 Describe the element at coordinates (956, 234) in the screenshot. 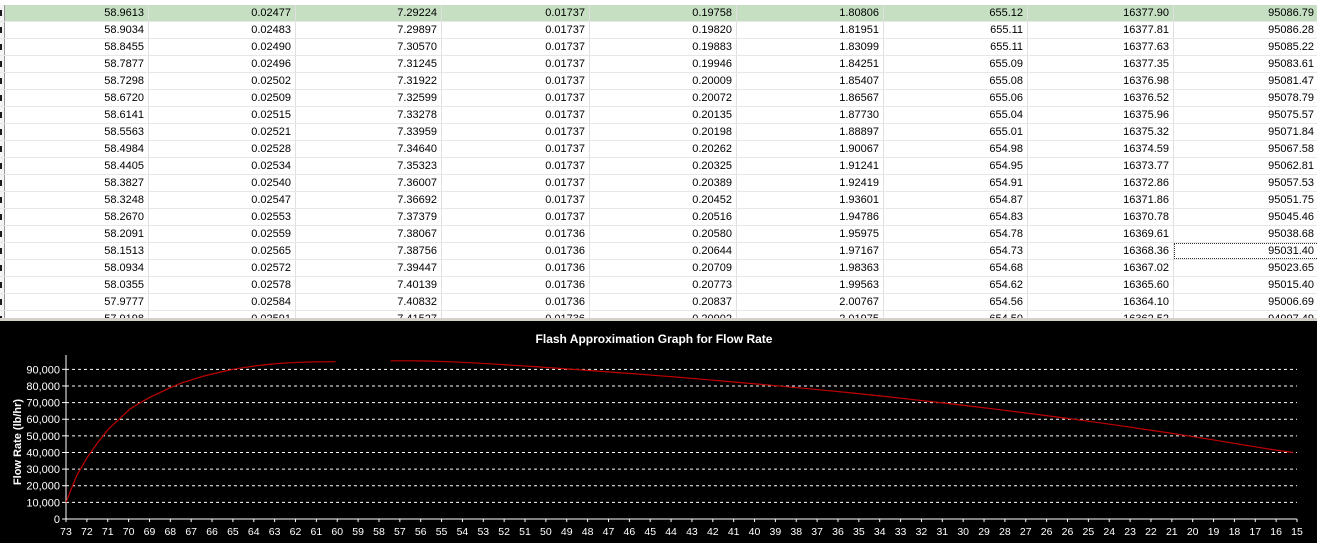

I see `table-cell: 654.78` at that location.